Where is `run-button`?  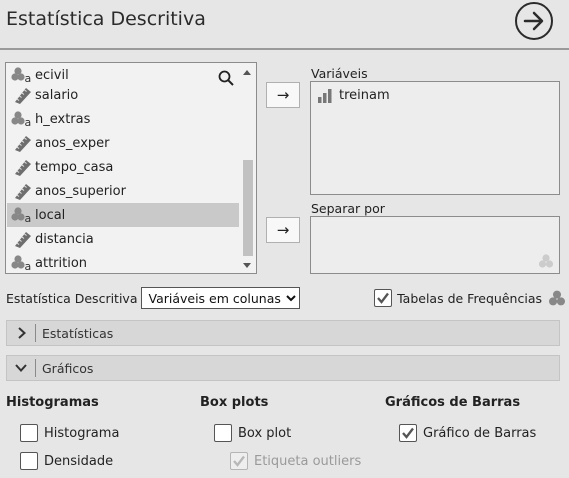 run-button is located at coordinates (534, 21).